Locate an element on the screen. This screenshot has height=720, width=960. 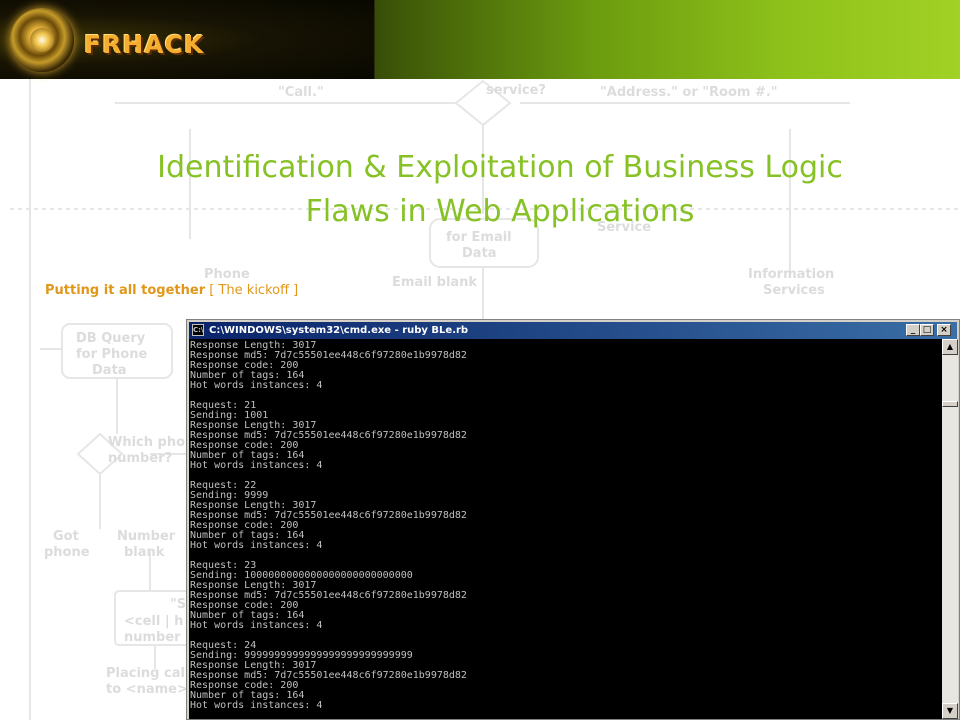
bg-label: phone is located at coordinates (67, 552).